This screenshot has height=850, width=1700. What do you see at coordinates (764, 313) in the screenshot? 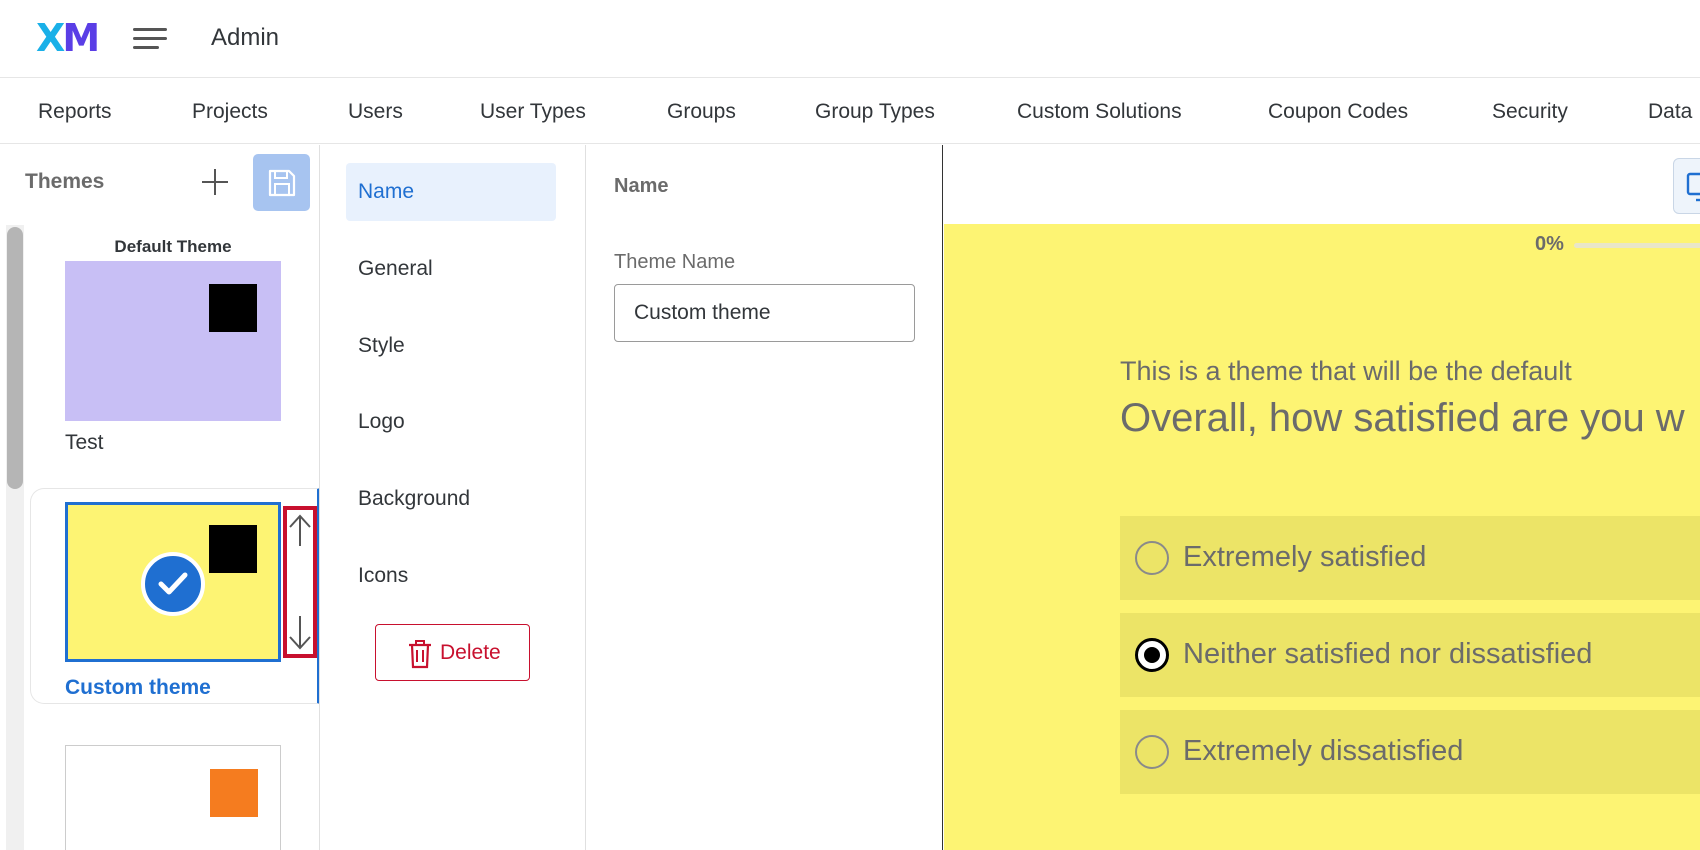
I see `theme-name-input` at bounding box center [764, 313].